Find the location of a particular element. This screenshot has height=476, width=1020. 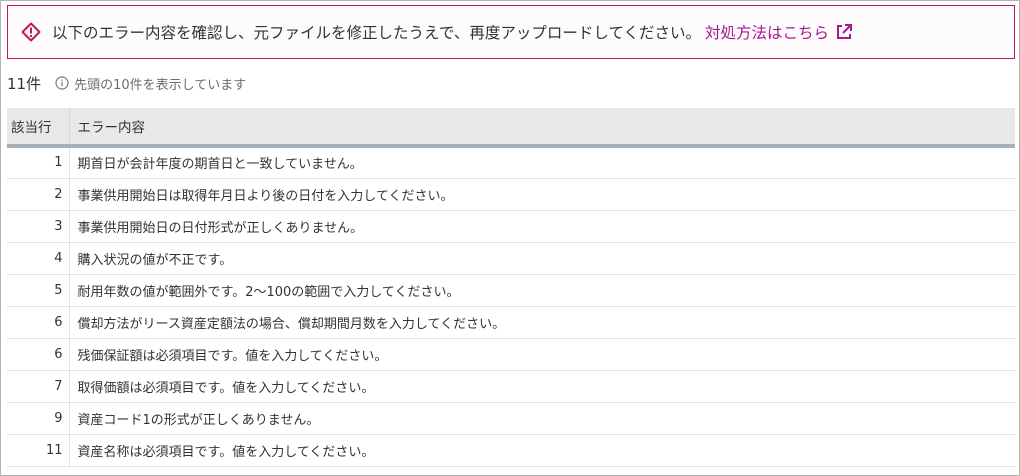

table-row: 2 事業供用開始日は取得年月日より後の日付を入力してください。 is located at coordinates (511, 194).